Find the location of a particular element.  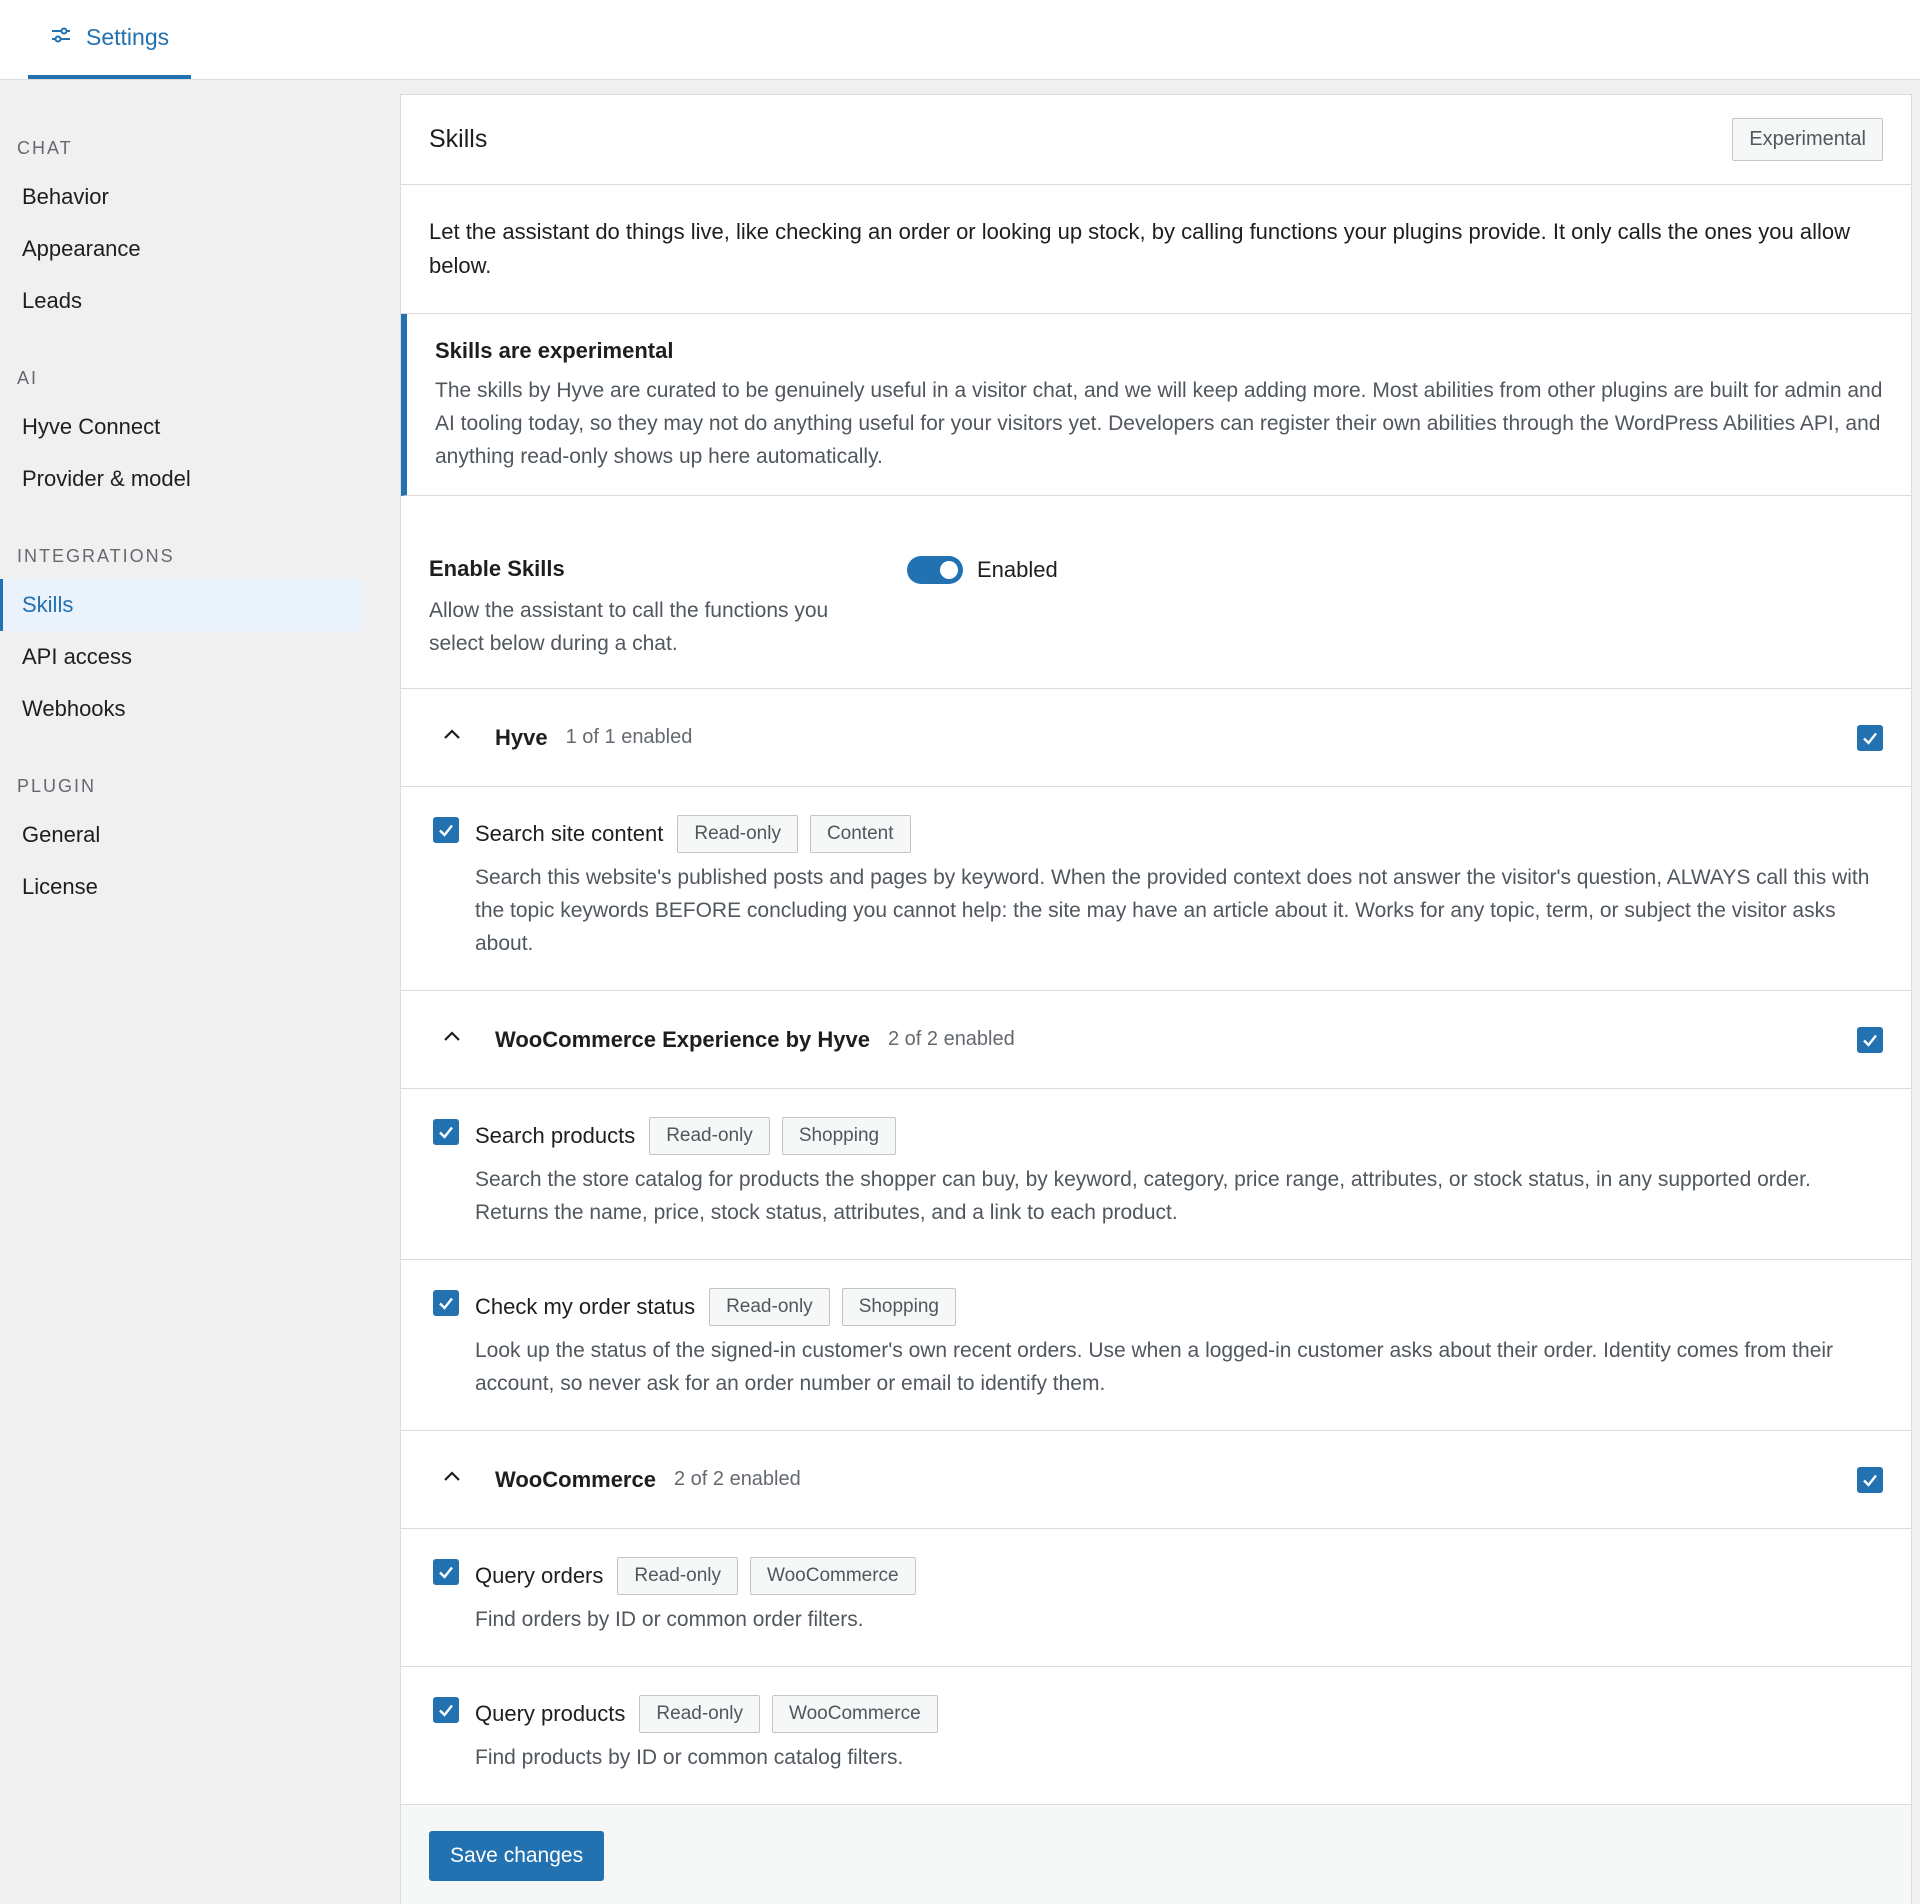

sidebar-item-skills: Skills is located at coordinates (181, 605).